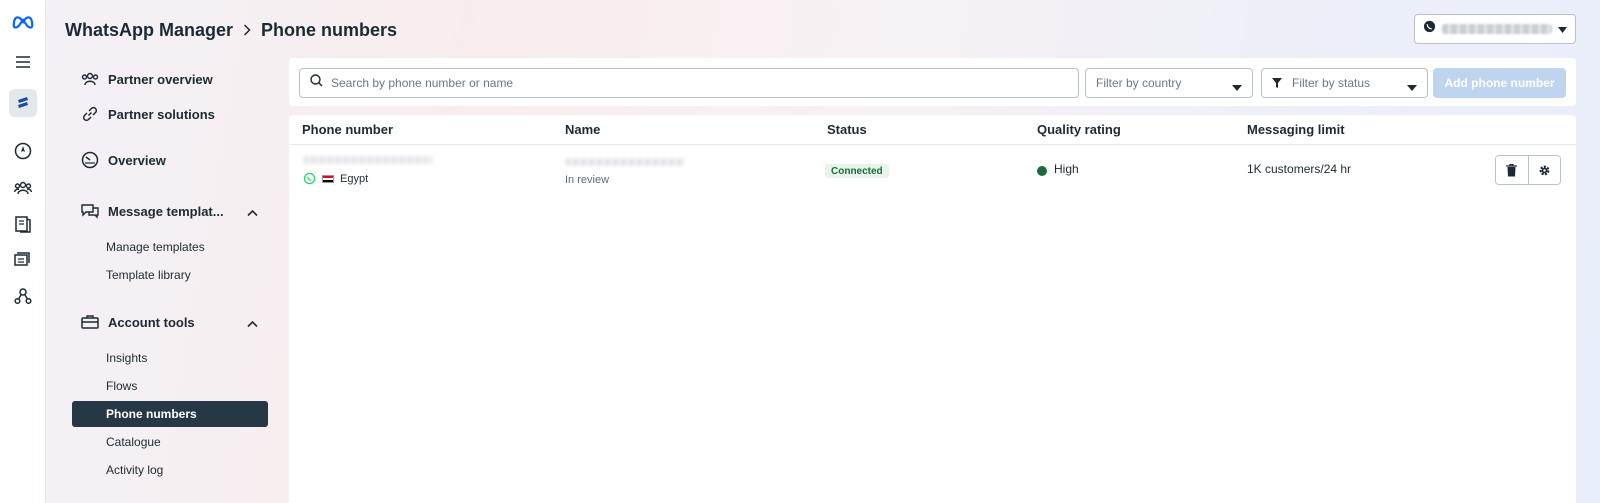  I want to click on row-actions, so click(1528, 170).